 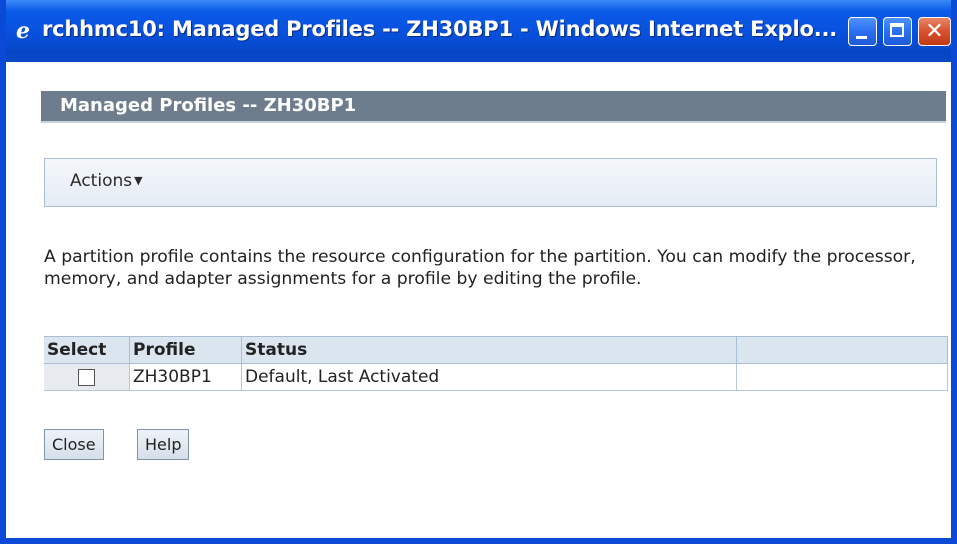 I want to click on select-cell, so click(x=87, y=377).